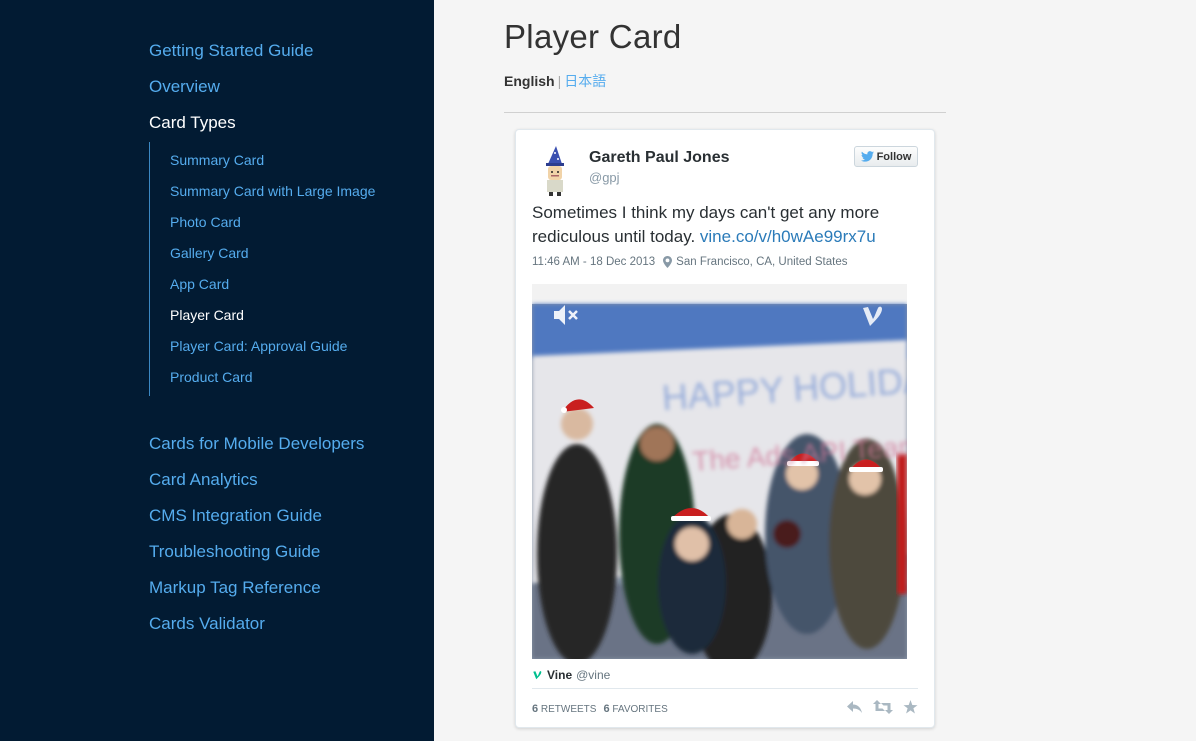 This screenshot has width=1196, height=741. What do you see at coordinates (872, 316) in the screenshot?
I see `vine-logo-icon` at bounding box center [872, 316].